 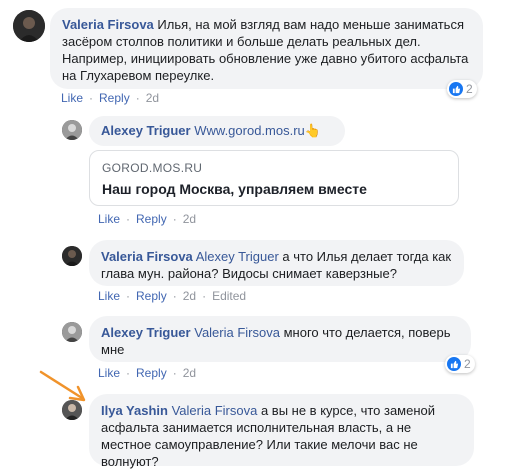 What do you see at coordinates (72, 410) in the screenshot?
I see `avatar-ilya-yashin` at bounding box center [72, 410].